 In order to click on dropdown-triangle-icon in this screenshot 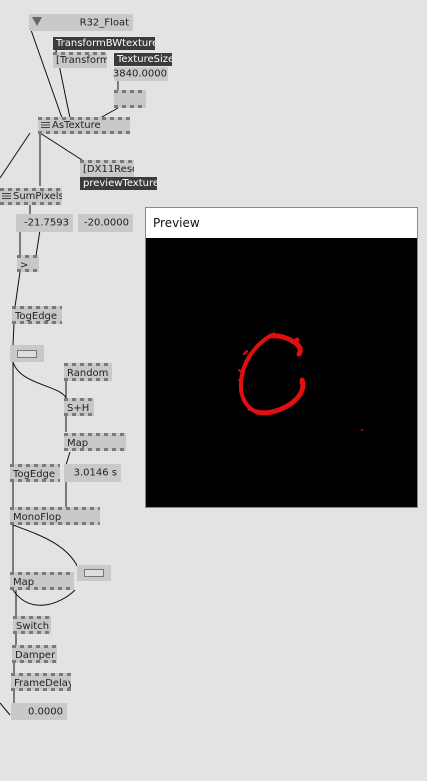, I will do `click(37, 21)`.